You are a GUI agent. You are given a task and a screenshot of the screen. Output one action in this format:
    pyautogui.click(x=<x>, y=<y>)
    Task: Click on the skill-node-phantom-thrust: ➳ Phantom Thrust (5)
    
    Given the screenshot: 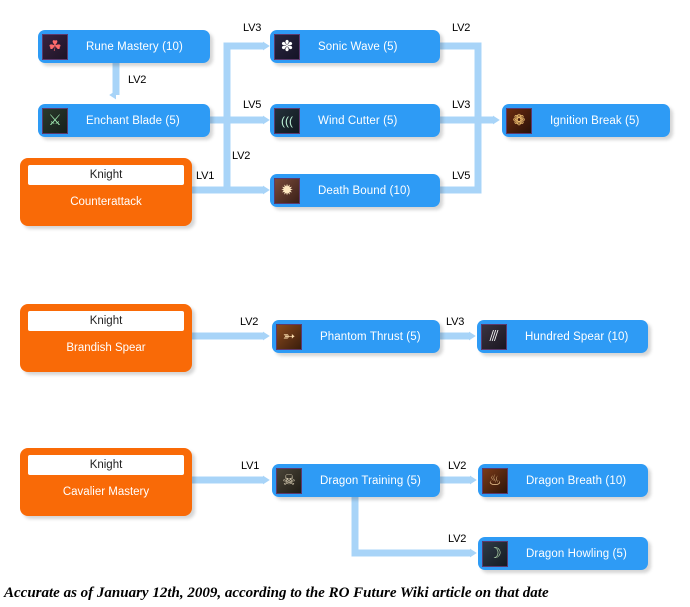 What is the action you would take?
    pyautogui.click(x=356, y=336)
    